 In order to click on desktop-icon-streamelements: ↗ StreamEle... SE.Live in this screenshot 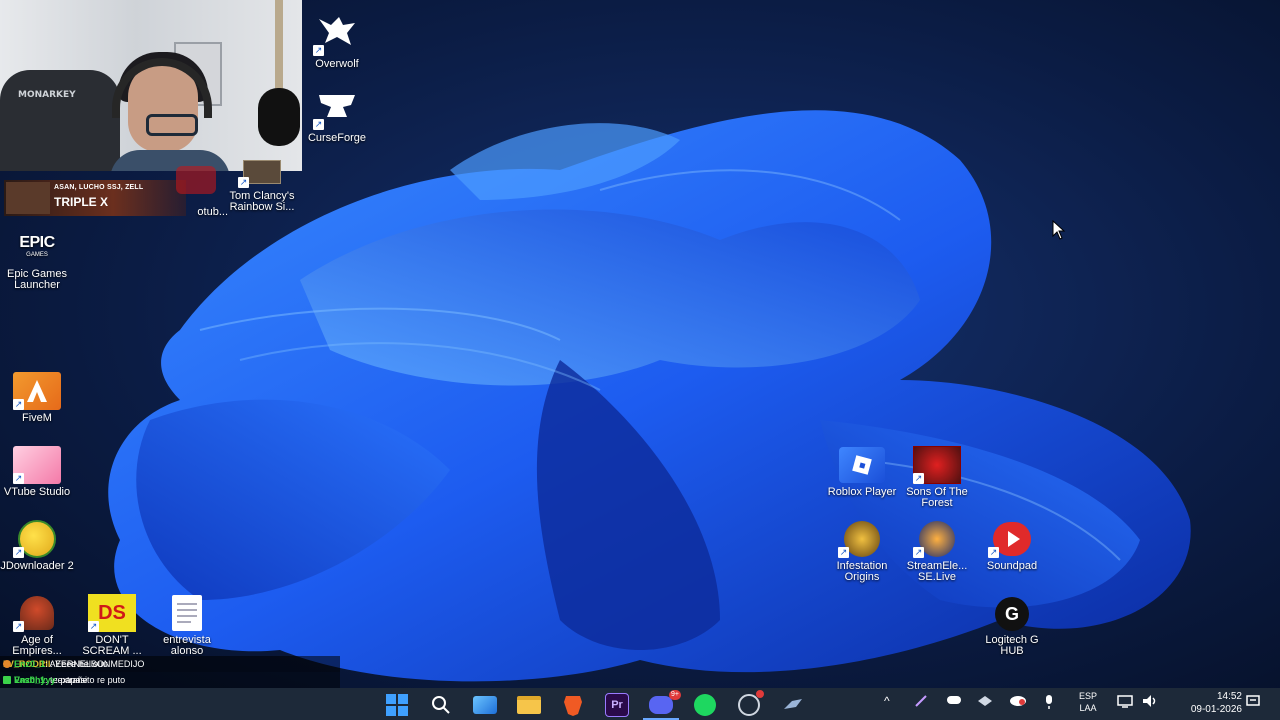, I will do `click(937, 551)`.